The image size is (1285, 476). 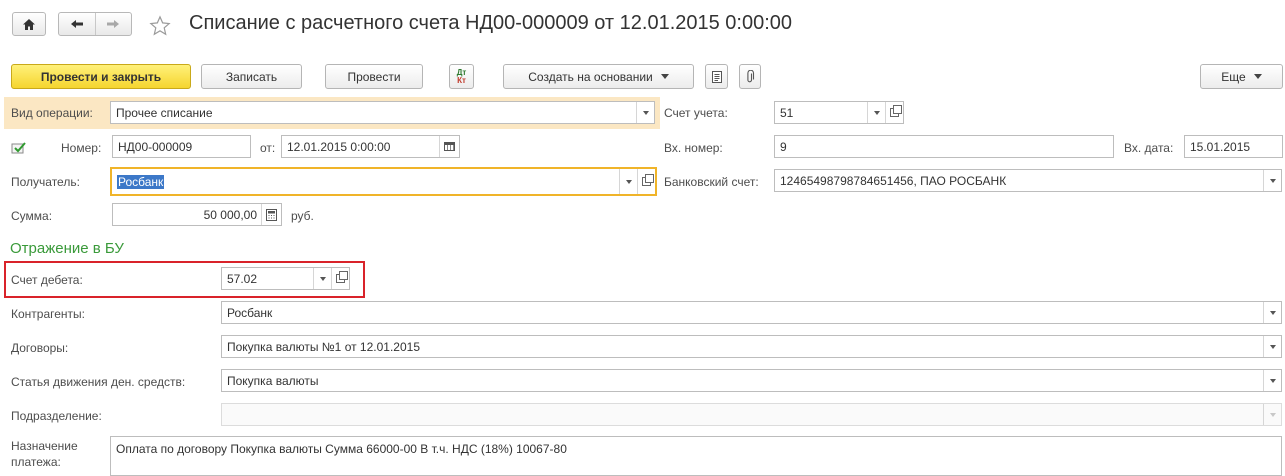 I want to click on payment-purpose-label: Назначение платежа:, so click(x=44, y=454).